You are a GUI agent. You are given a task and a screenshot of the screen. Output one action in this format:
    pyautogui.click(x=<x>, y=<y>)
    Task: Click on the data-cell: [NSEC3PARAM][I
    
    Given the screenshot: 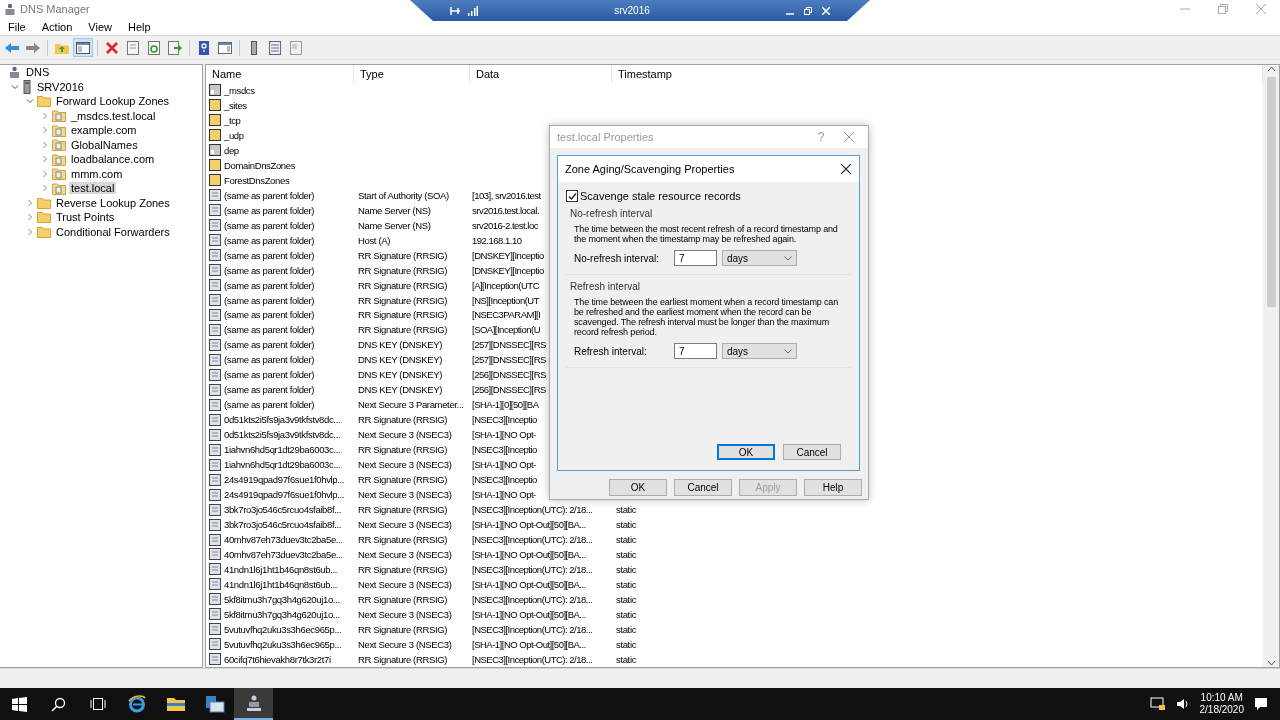 What is the action you would take?
    pyautogui.click(x=506, y=315)
    